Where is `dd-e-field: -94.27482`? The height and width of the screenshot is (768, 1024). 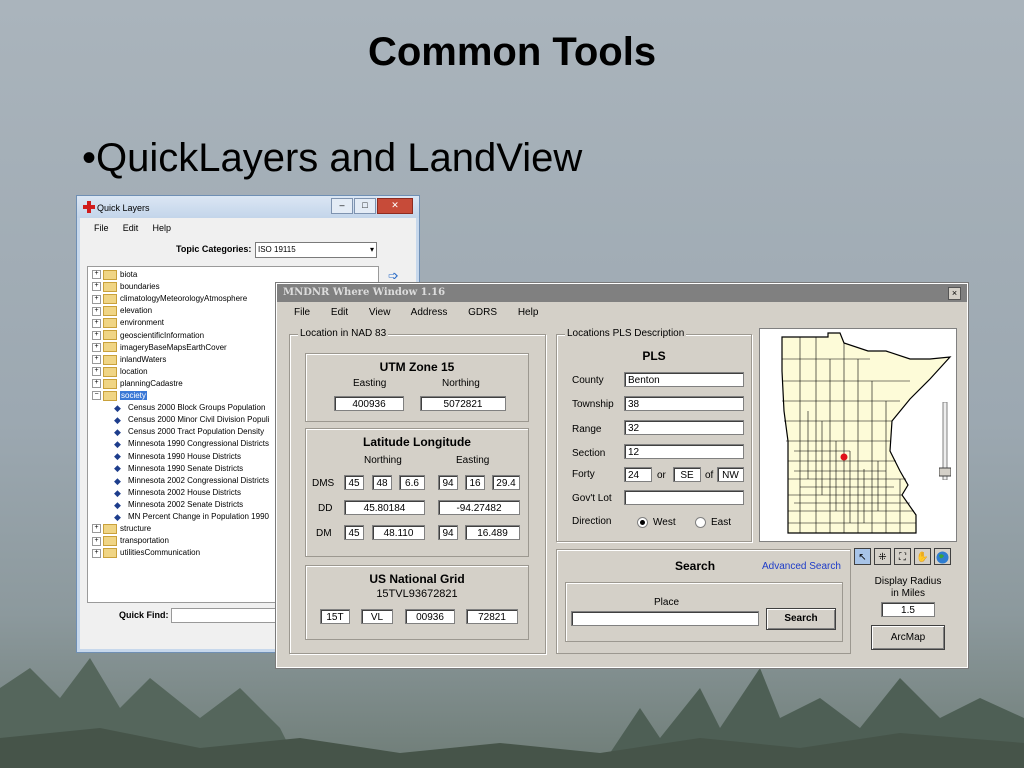
dd-e-field: -94.27482 is located at coordinates (479, 507).